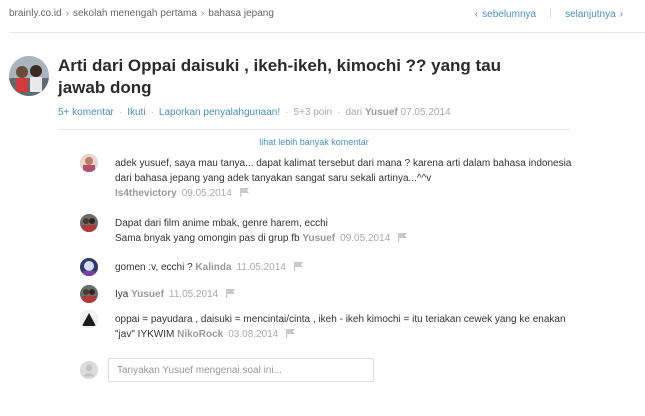  I want to click on previous-label: sebelumnya, so click(509, 14).